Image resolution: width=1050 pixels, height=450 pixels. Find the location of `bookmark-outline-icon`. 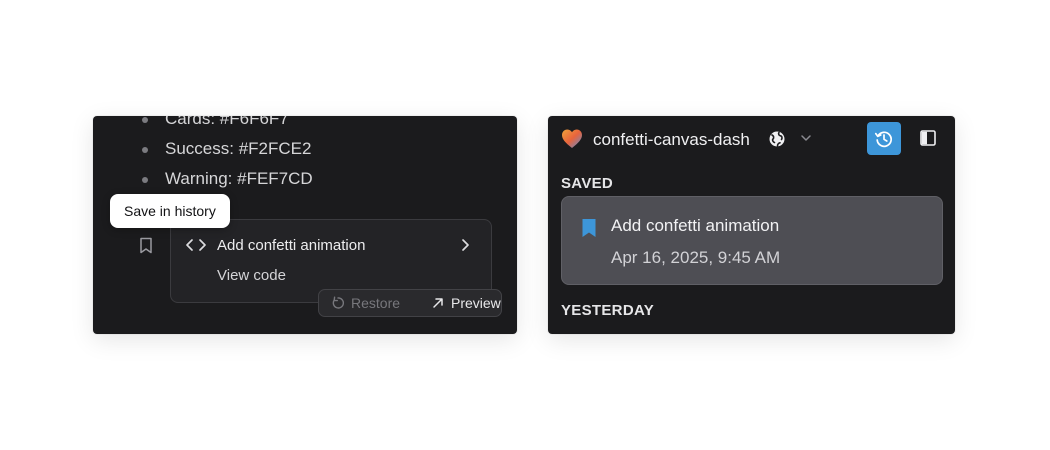

bookmark-outline-icon is located at coordinates (146, 245).